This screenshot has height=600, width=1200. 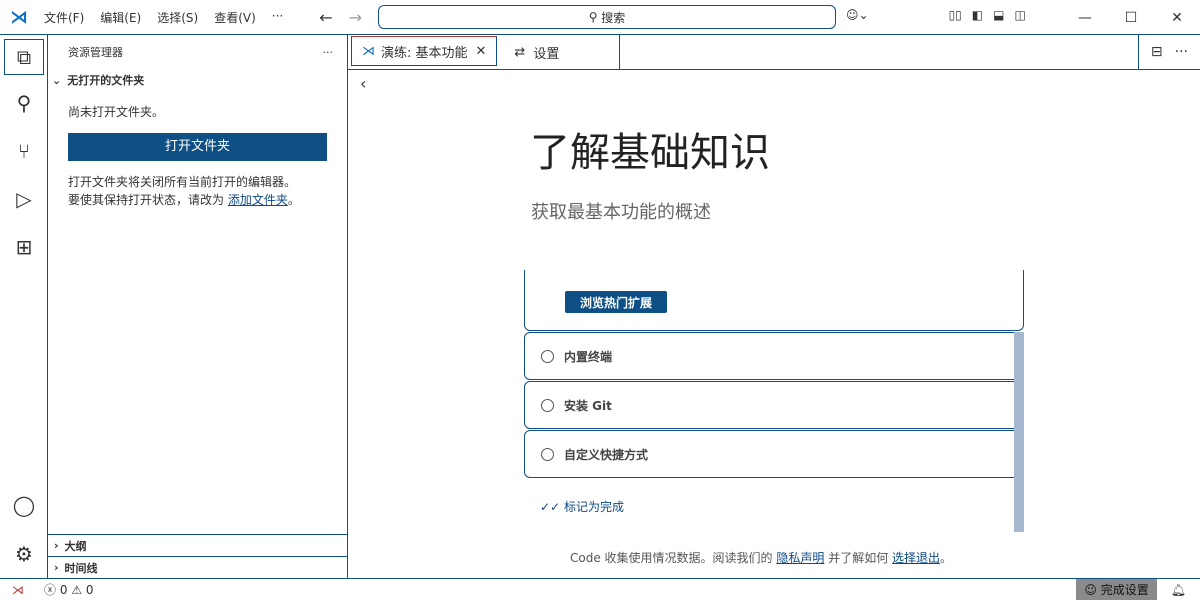 What do you see at coordinates (197, 567) in the screenshot?
I see `section-timeline: › 时间线` at bounding box center [197, 567].